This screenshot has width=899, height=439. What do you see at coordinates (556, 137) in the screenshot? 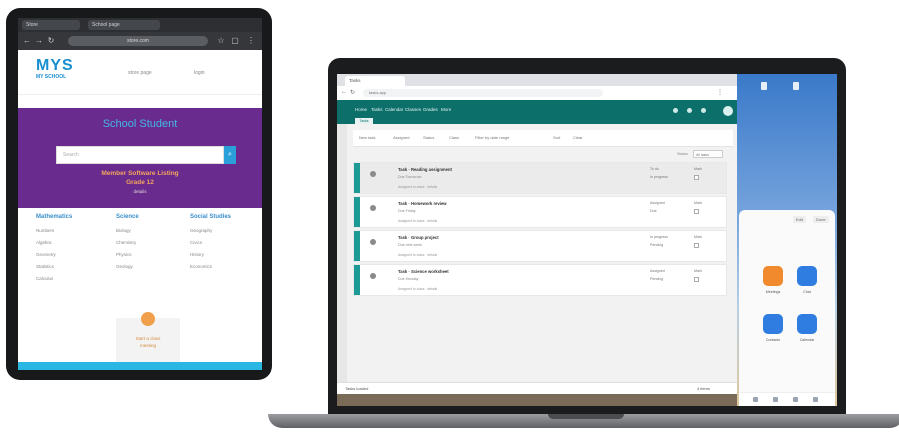
I see `sort-button: Sort` at bounding box center [556, 137].